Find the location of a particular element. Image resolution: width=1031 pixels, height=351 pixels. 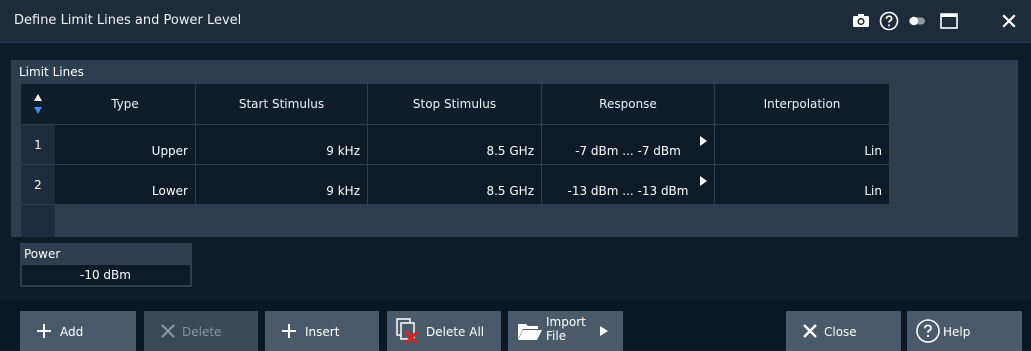

dialog-title: Define Limit Lines and Power Level is located at coordinates (128, 20).